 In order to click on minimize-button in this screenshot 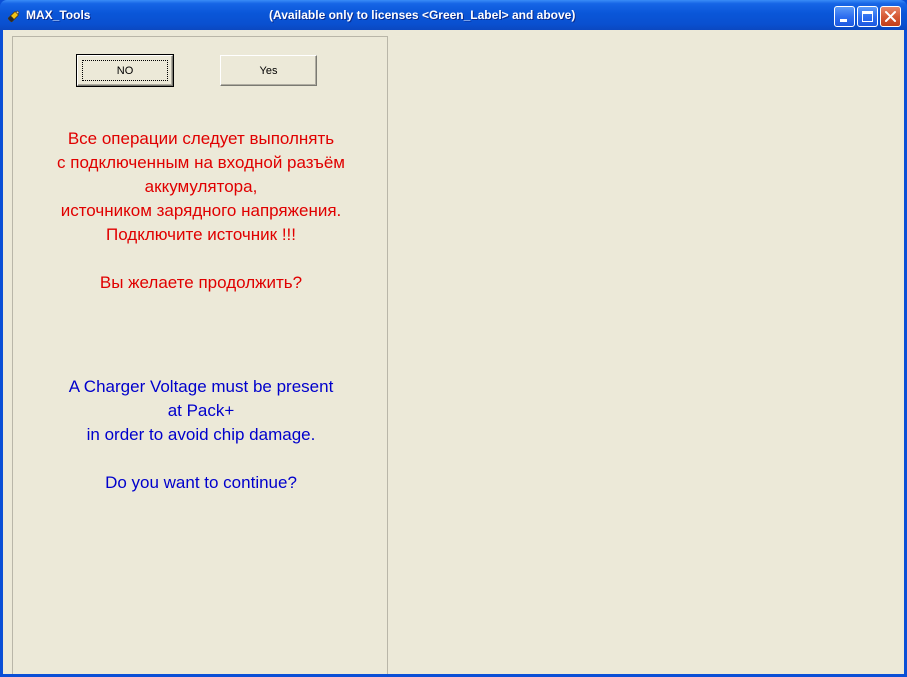, I will do `click(844, 16)`.